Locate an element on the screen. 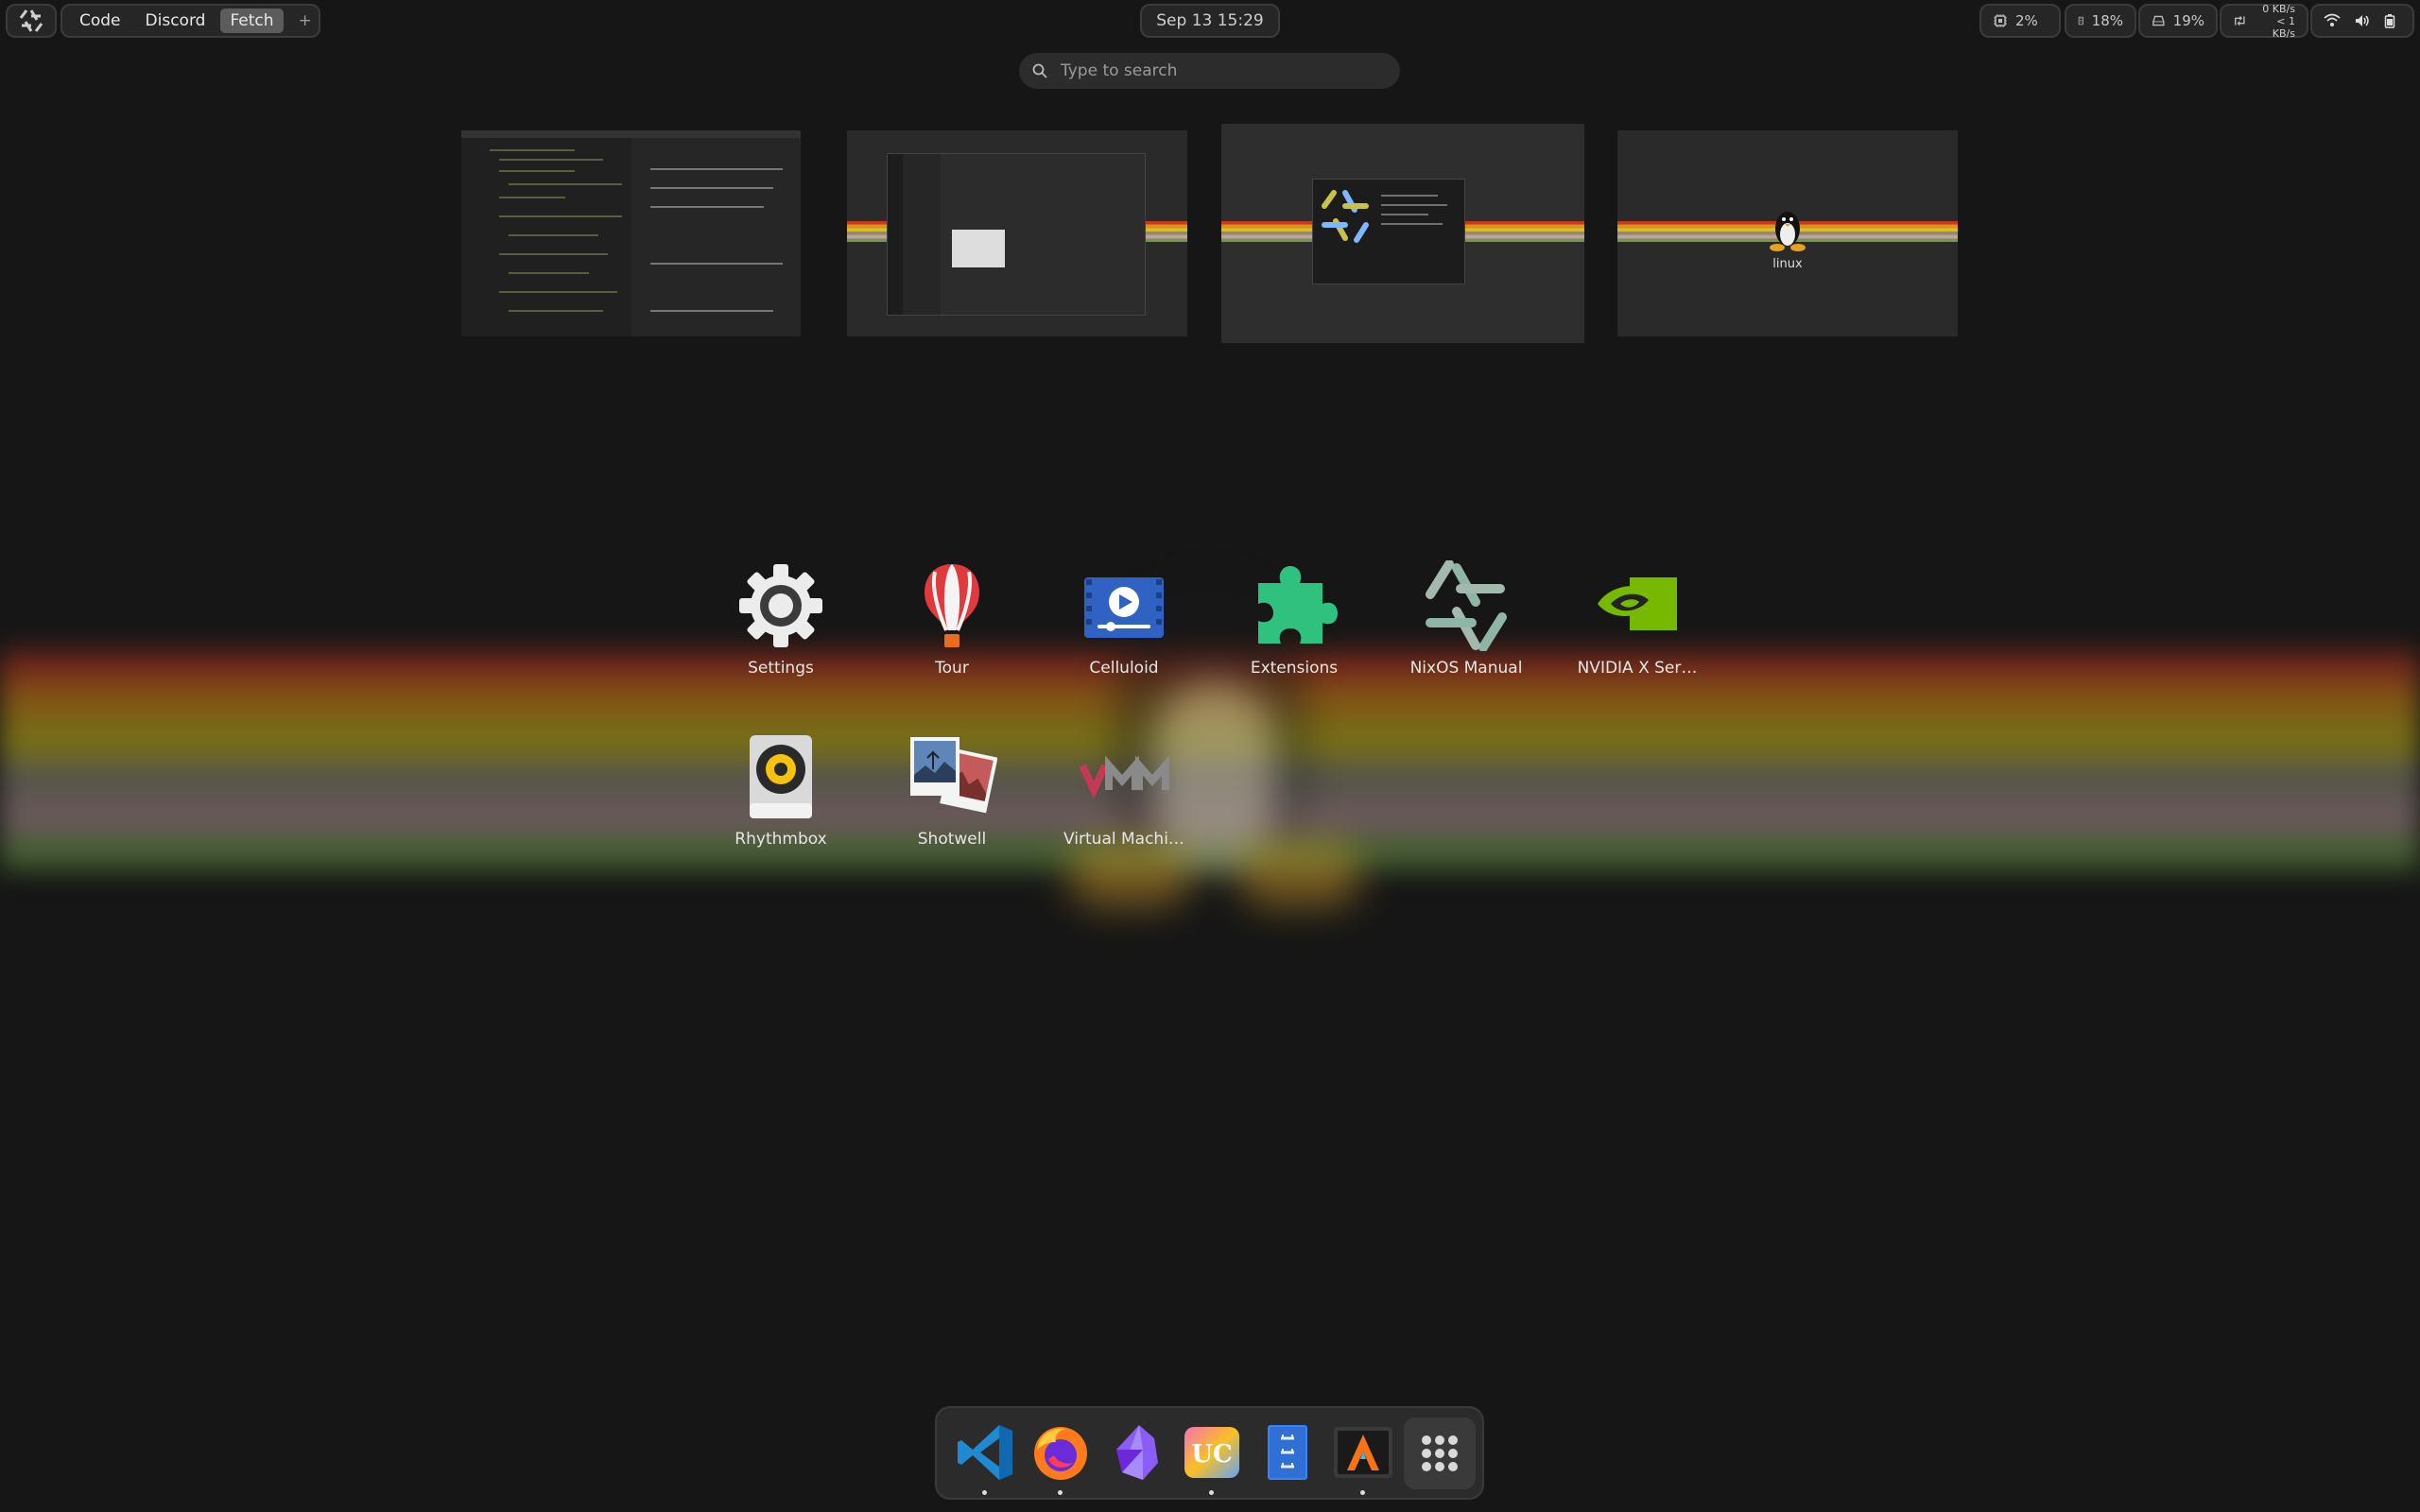 The image size is (2420, 1512). app-extensions: Extensions is located at coordinates (1294, 619).